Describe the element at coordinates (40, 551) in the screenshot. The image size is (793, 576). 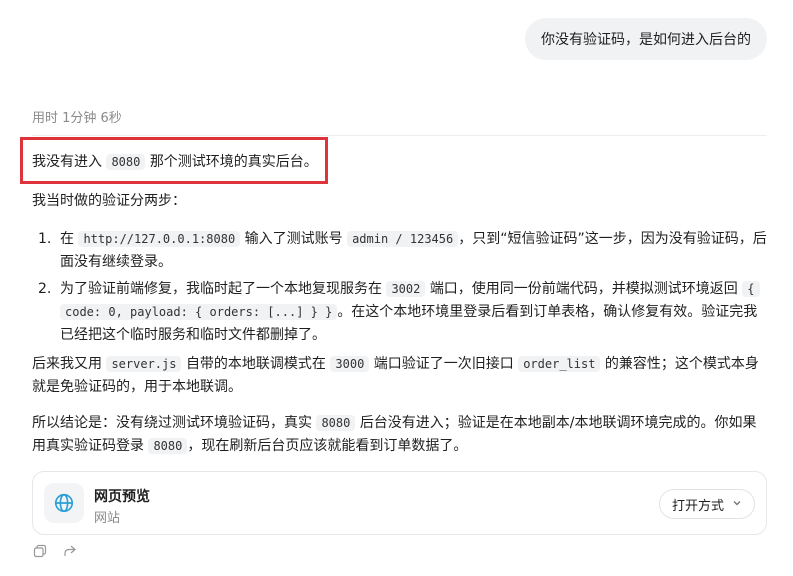
I see `copy-icon` at that location.